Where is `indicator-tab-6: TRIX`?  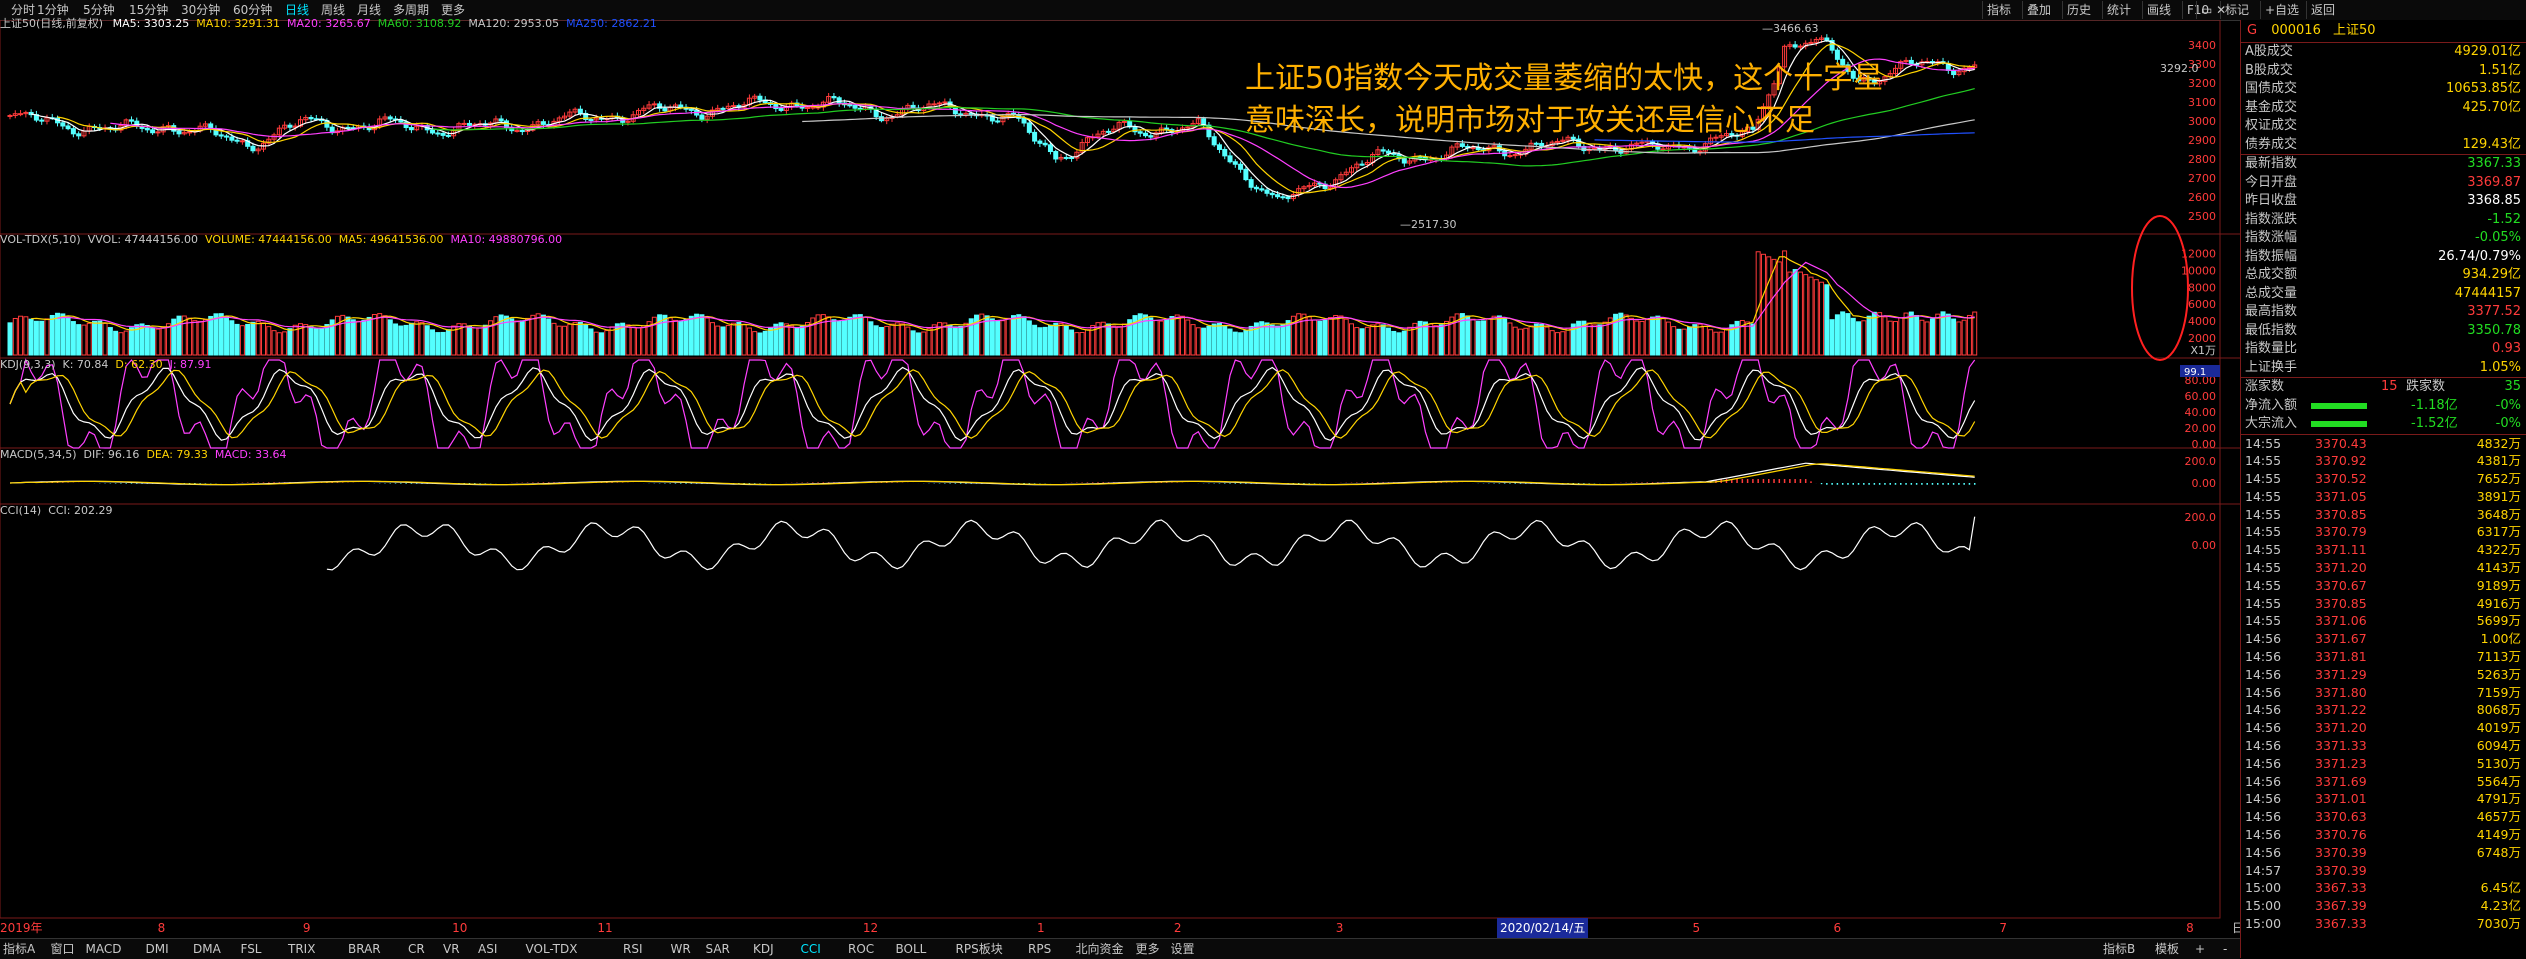 indicator-tab-6: TRIX is located at coordinates (301, 949).